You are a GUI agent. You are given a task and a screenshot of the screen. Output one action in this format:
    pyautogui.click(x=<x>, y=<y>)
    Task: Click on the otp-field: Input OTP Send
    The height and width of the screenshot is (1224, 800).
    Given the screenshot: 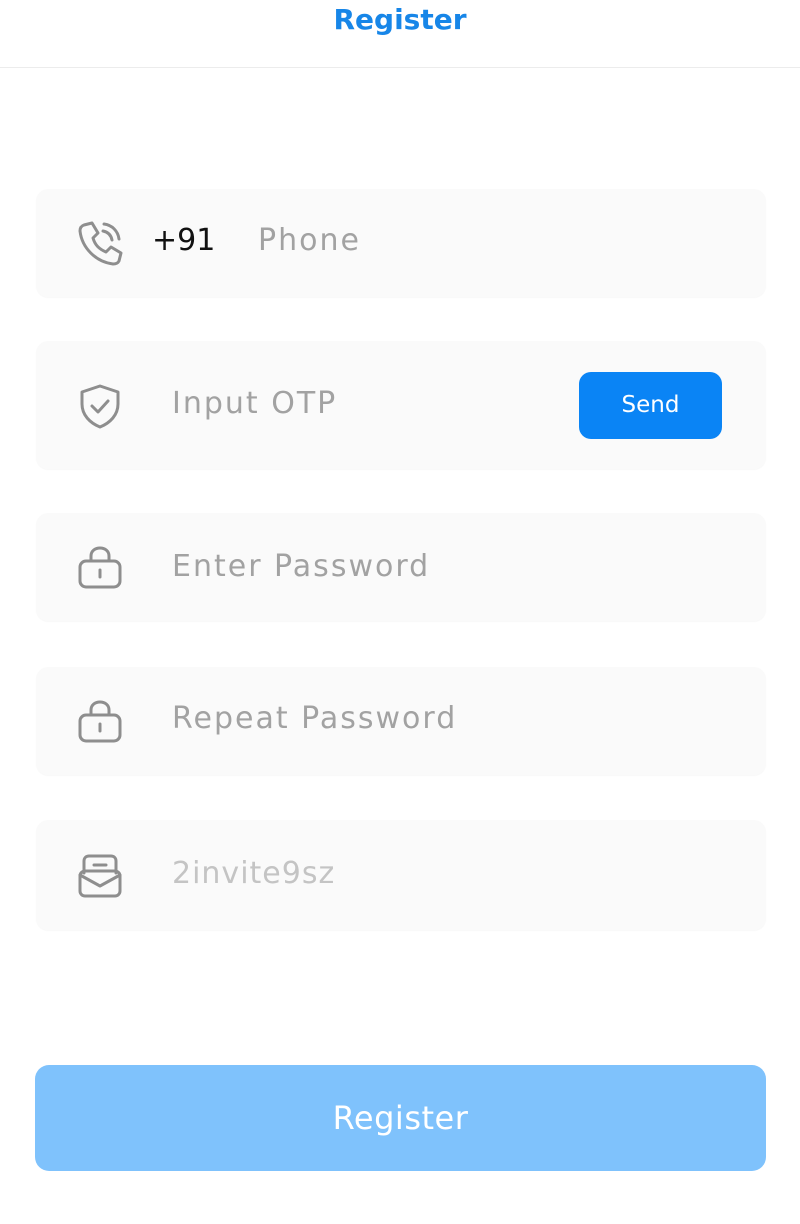 What is the action you would take?
    pyautogui.click(x=401, y=405)
    